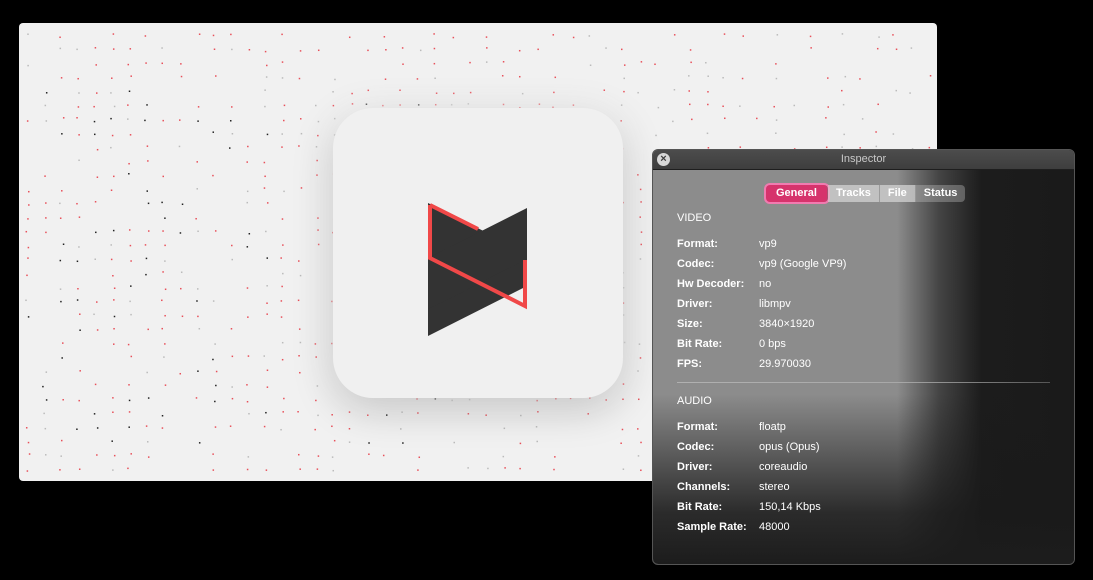 This screenshot has width=1093, height=580. What do you see at coordinates (704, 487) in the screenshot?
I see `info-label: Channels:` at bounding box center [704, 487].